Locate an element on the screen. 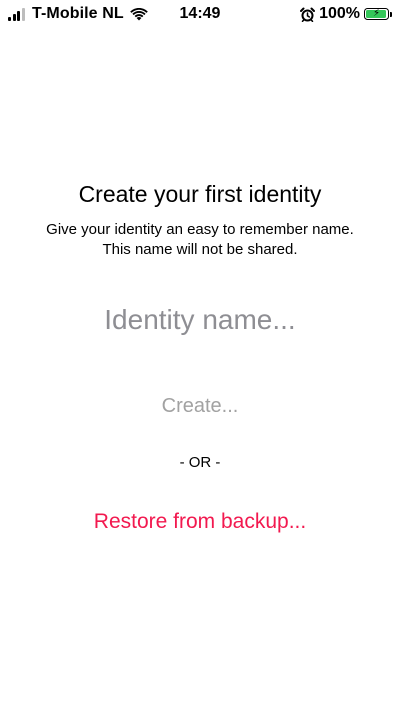 This screenshot has height=710, width=400. battery-icon: ⚡ is located at coordinates (376, 14).